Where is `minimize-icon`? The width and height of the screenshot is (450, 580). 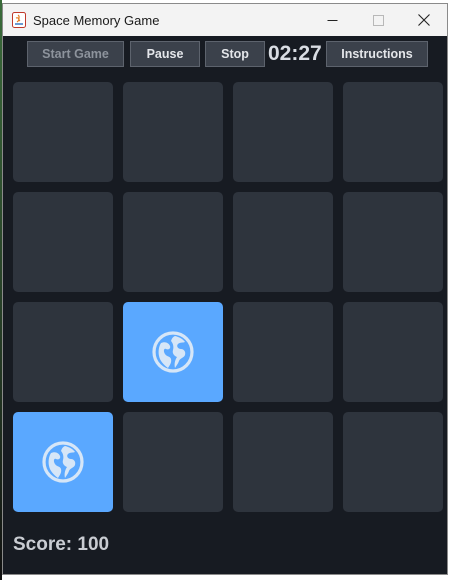 minimize-icon is located at coordinates (332, 20).